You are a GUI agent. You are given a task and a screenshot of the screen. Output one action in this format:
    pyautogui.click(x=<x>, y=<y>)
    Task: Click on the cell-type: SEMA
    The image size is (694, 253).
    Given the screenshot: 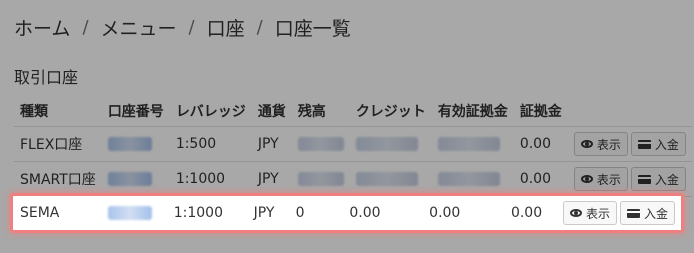 What is the action you would take?
    pyautogui.click(x=40, y=213)
    